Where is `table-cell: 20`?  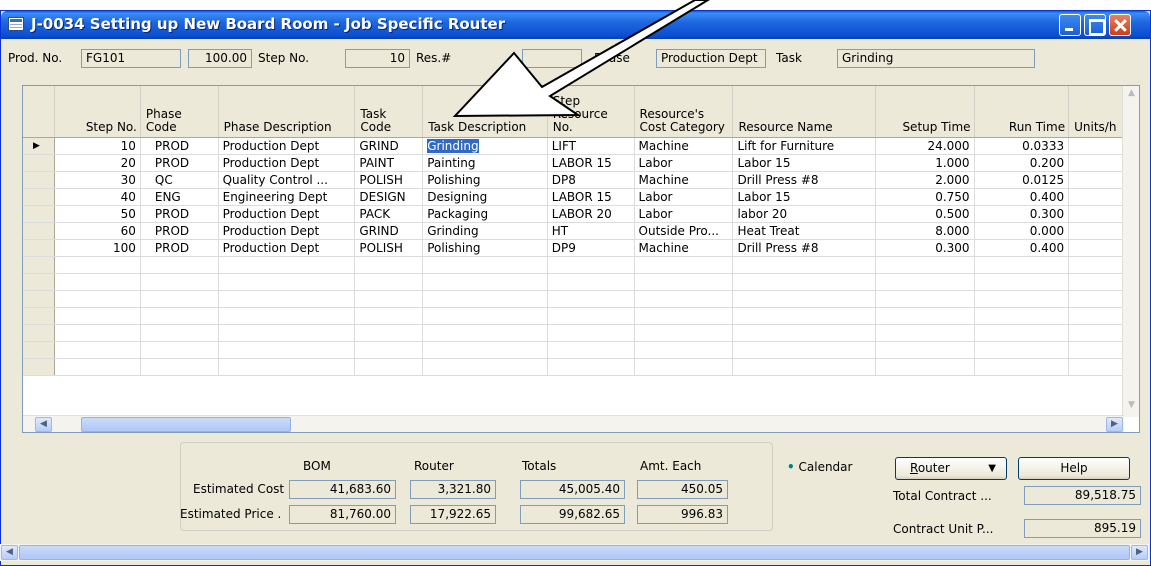
table-cell: 20 is located at coordinates (97, 163).